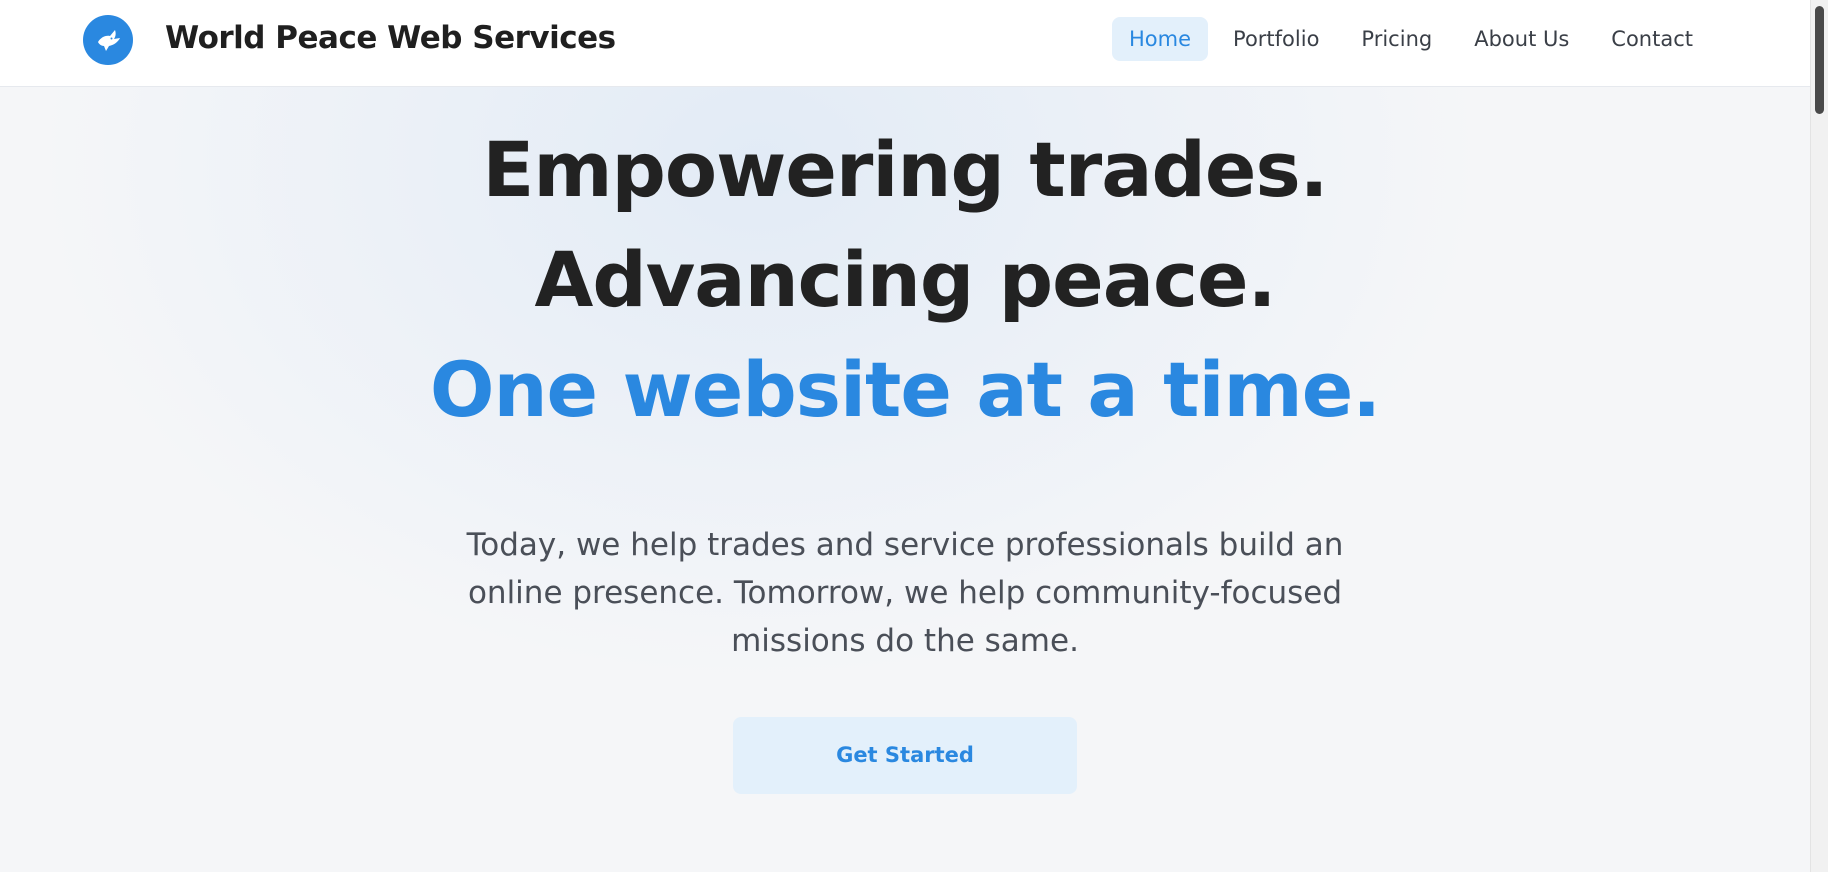 The image size is (1828, 872). Describe the element at coordinates (905, 279) in the screenshot. I see `hero-headline-line-2: Advancing peace.` at that location.